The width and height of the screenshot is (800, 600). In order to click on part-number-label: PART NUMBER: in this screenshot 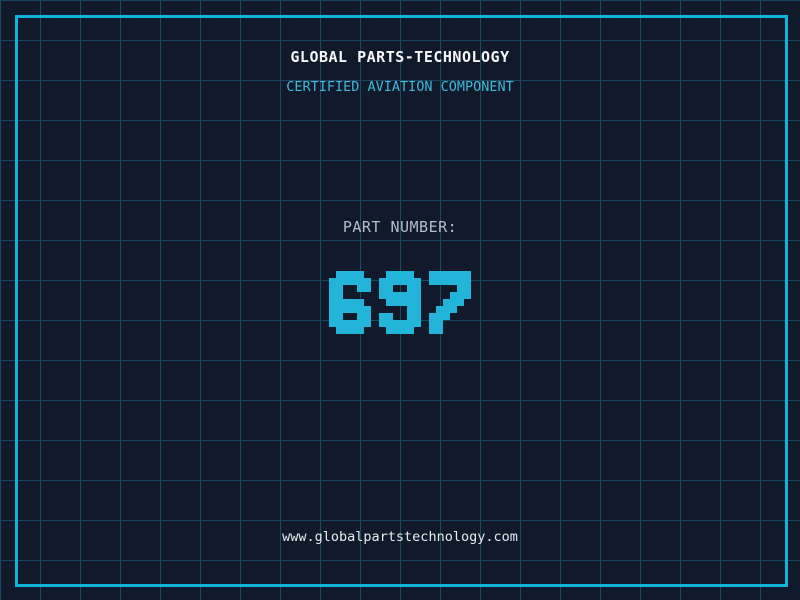, I will do `click(400, 227)`.